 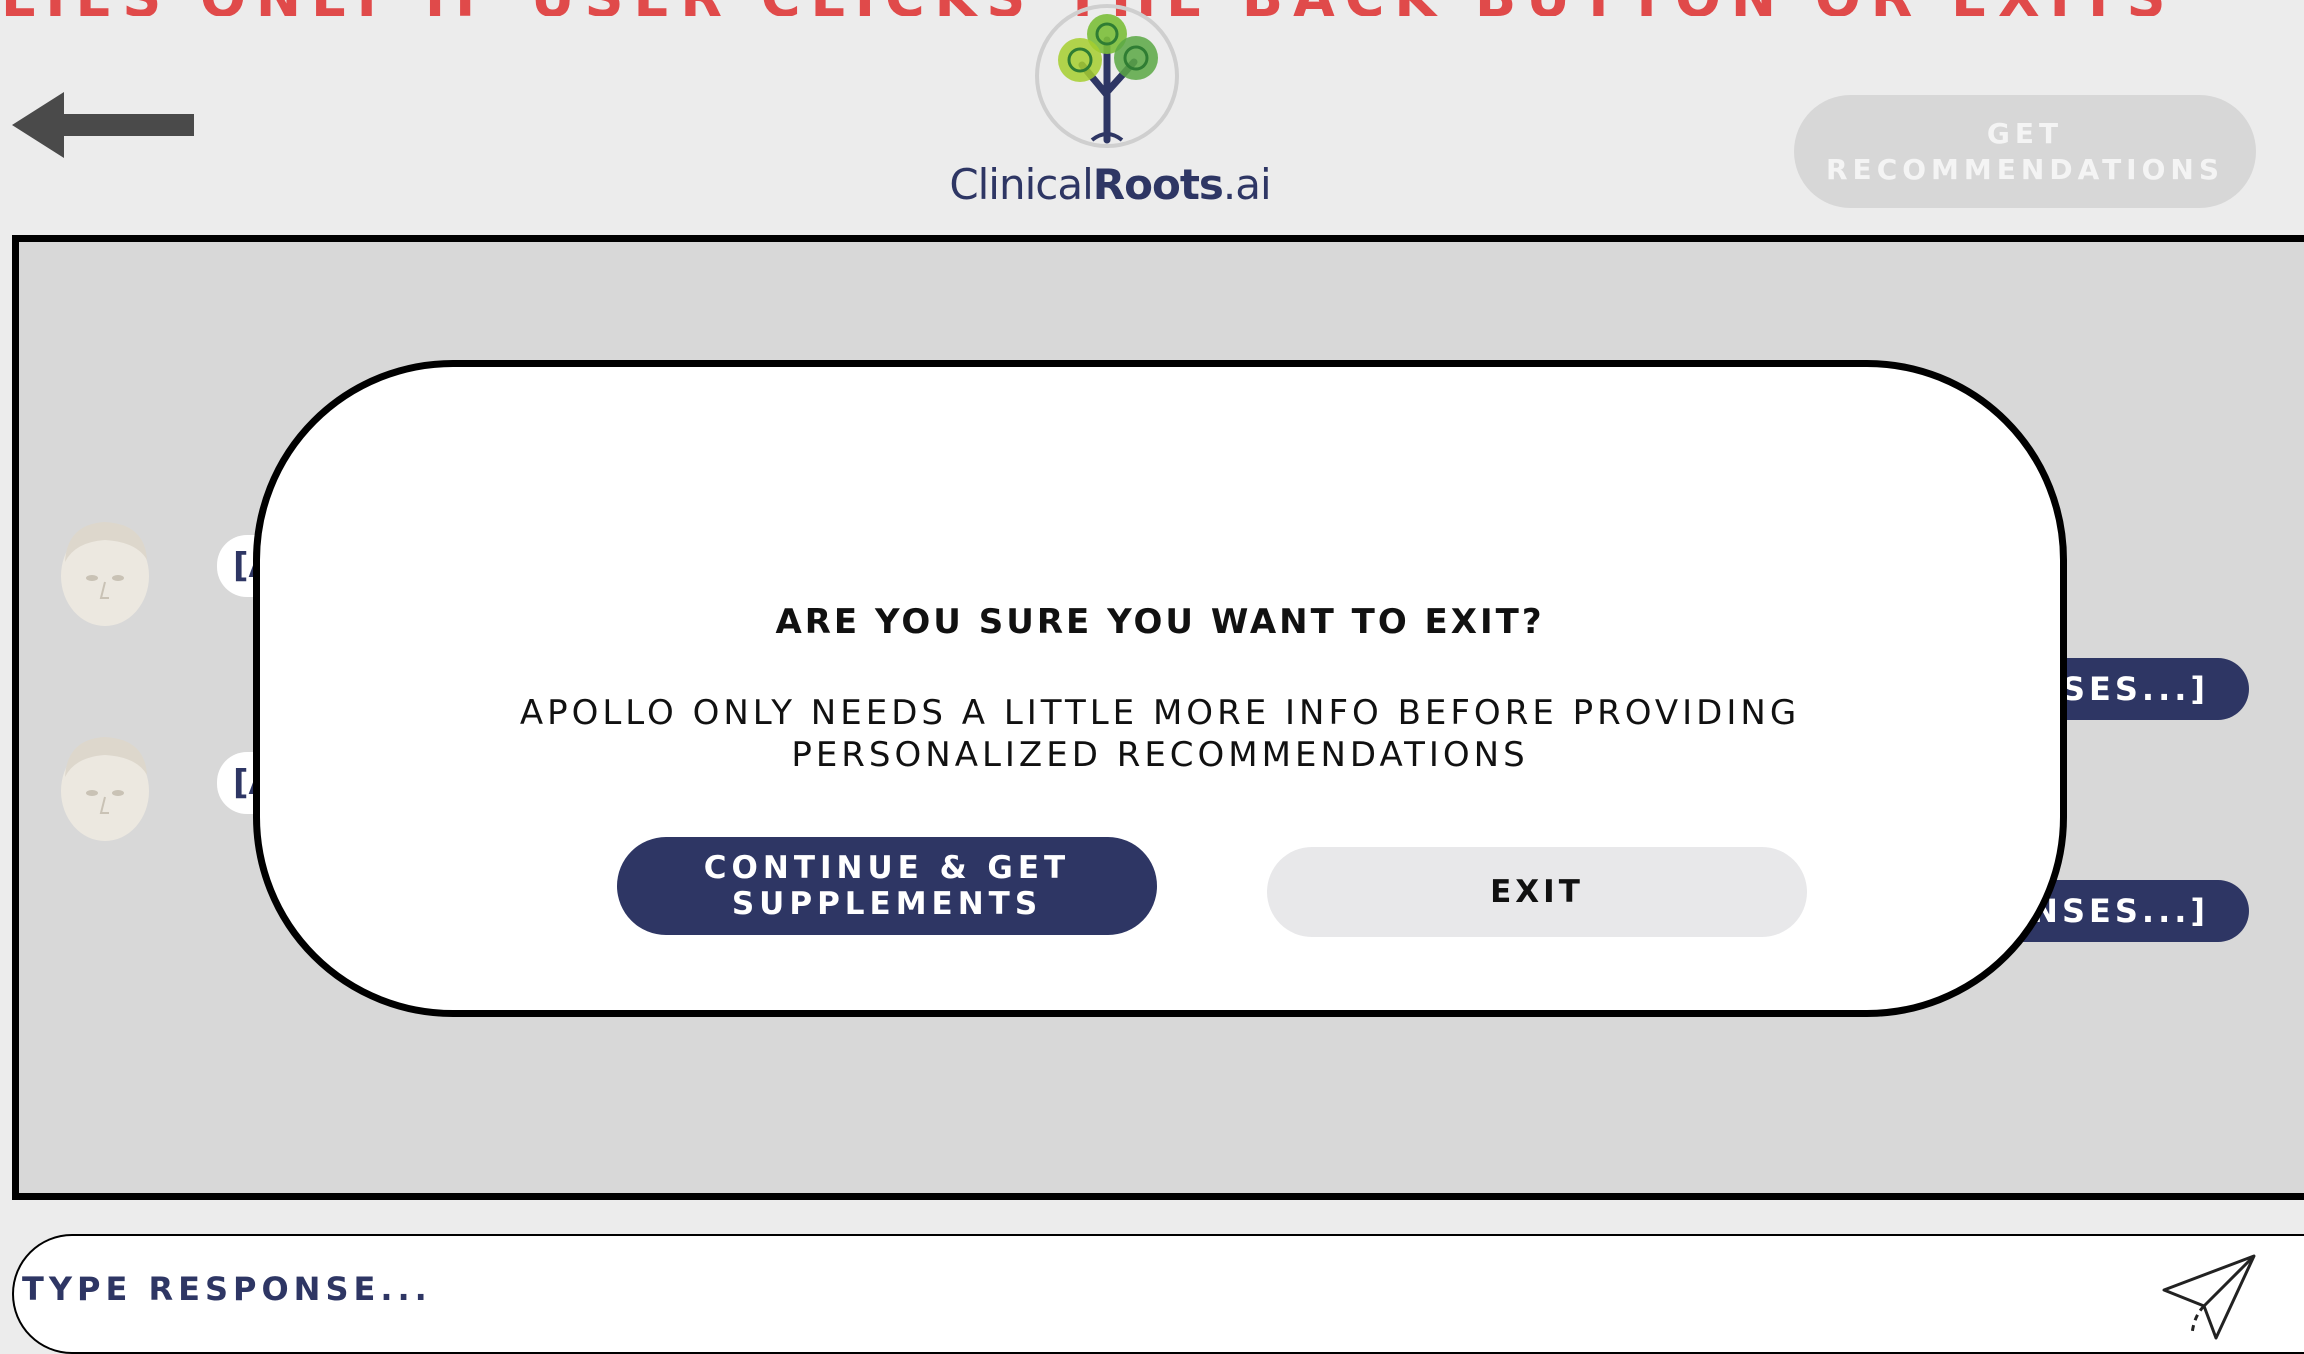 I want to click on paper-plane-icon, so click(x=2209, y=1297).